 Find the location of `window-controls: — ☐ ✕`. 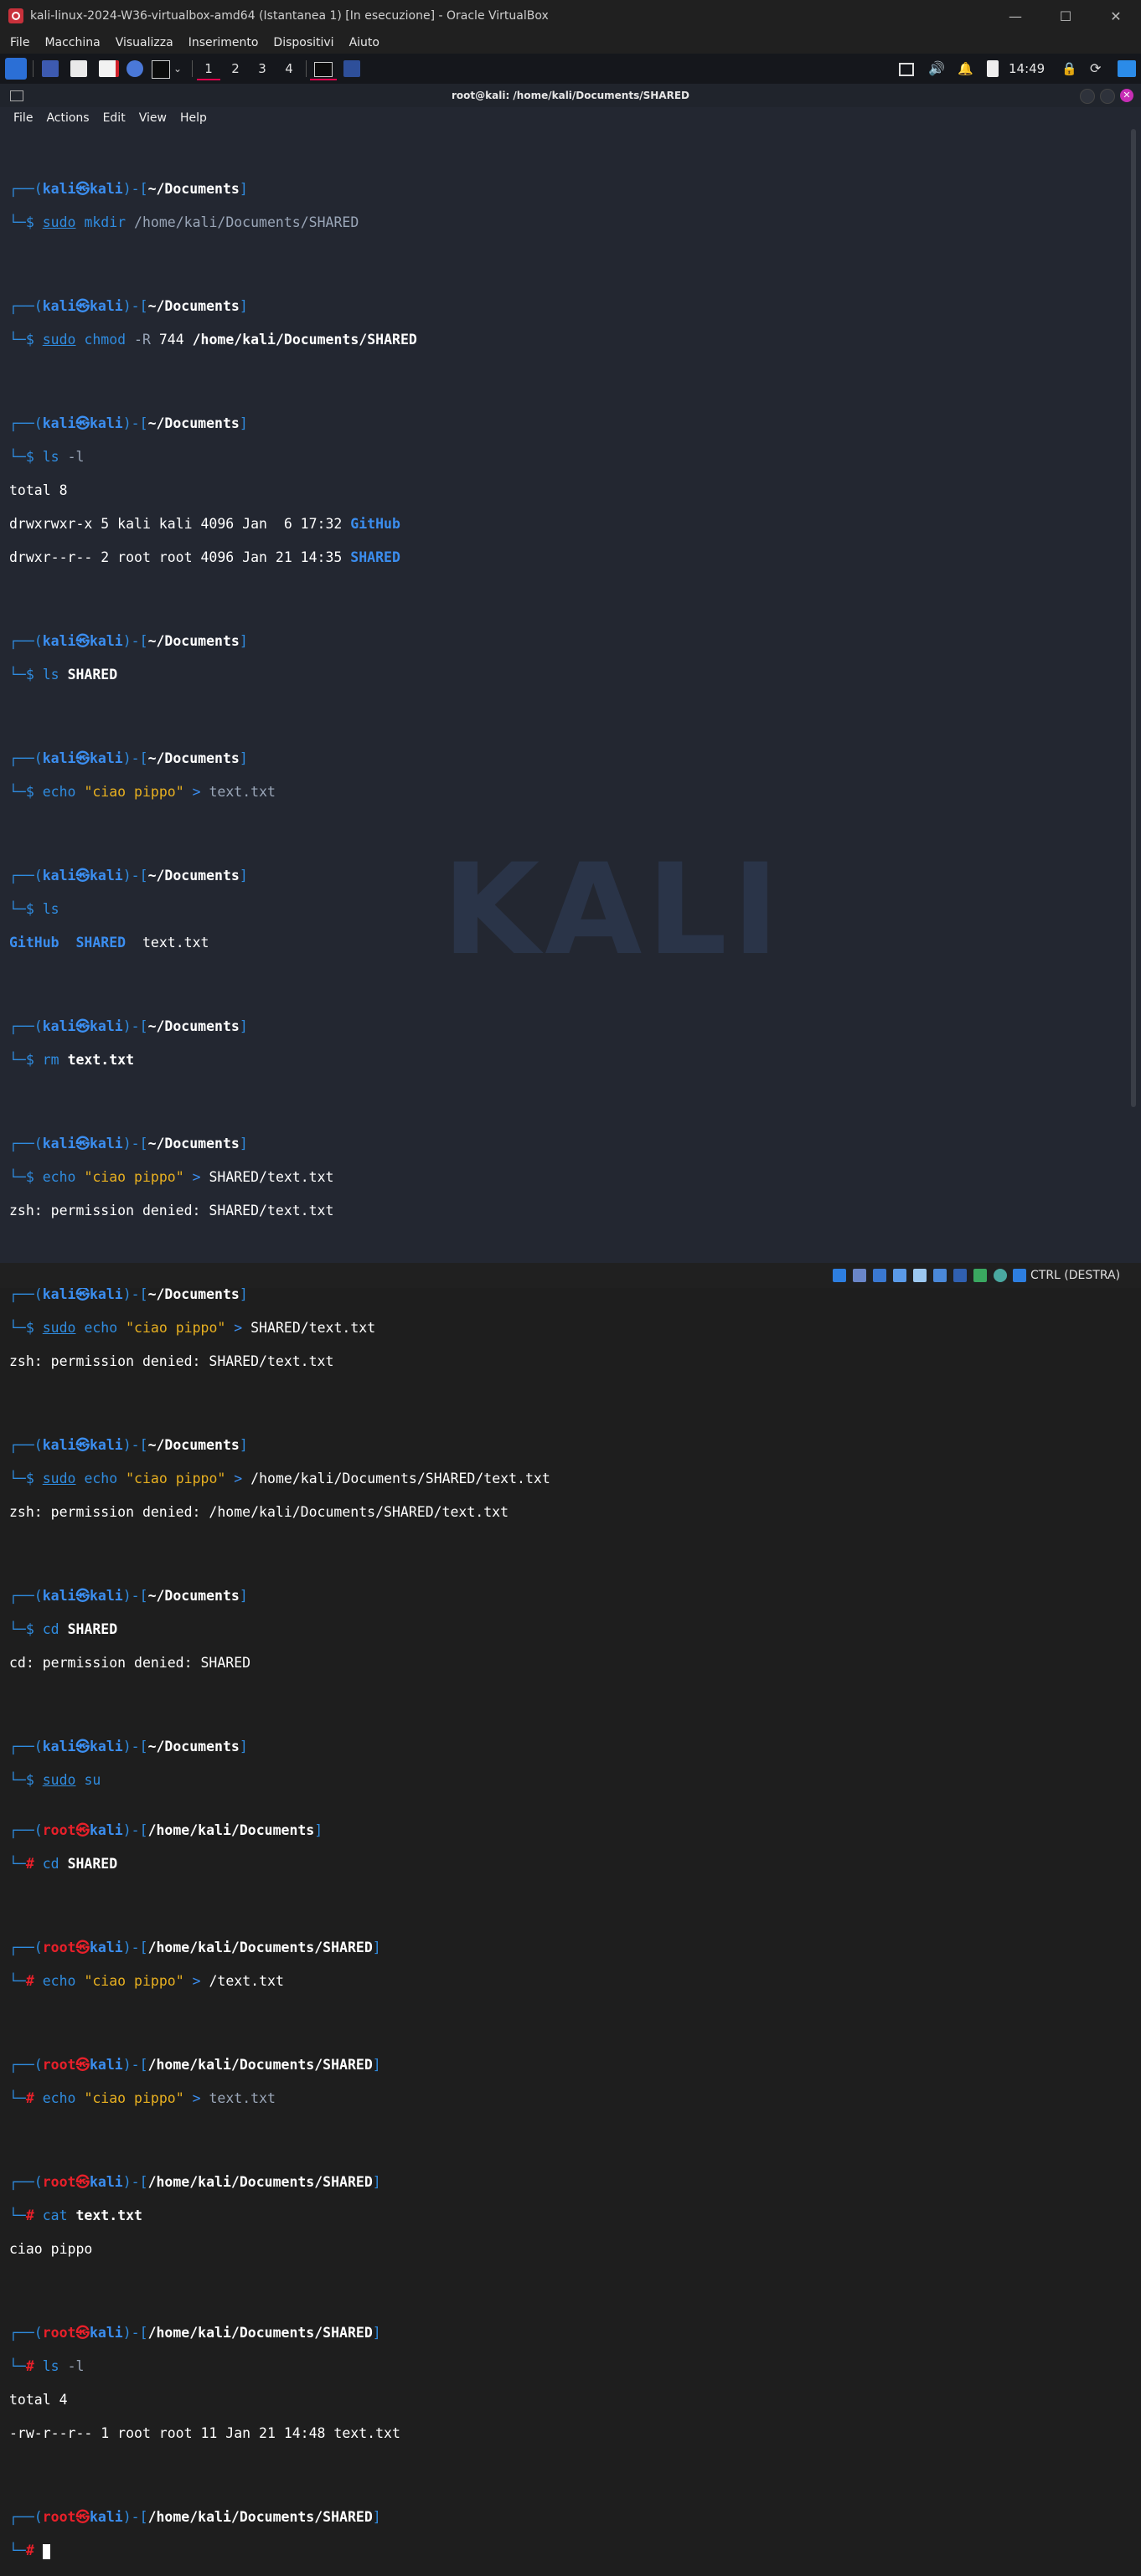

window-controls: — ☐ ✕ is located at coordinates (1065, 16).